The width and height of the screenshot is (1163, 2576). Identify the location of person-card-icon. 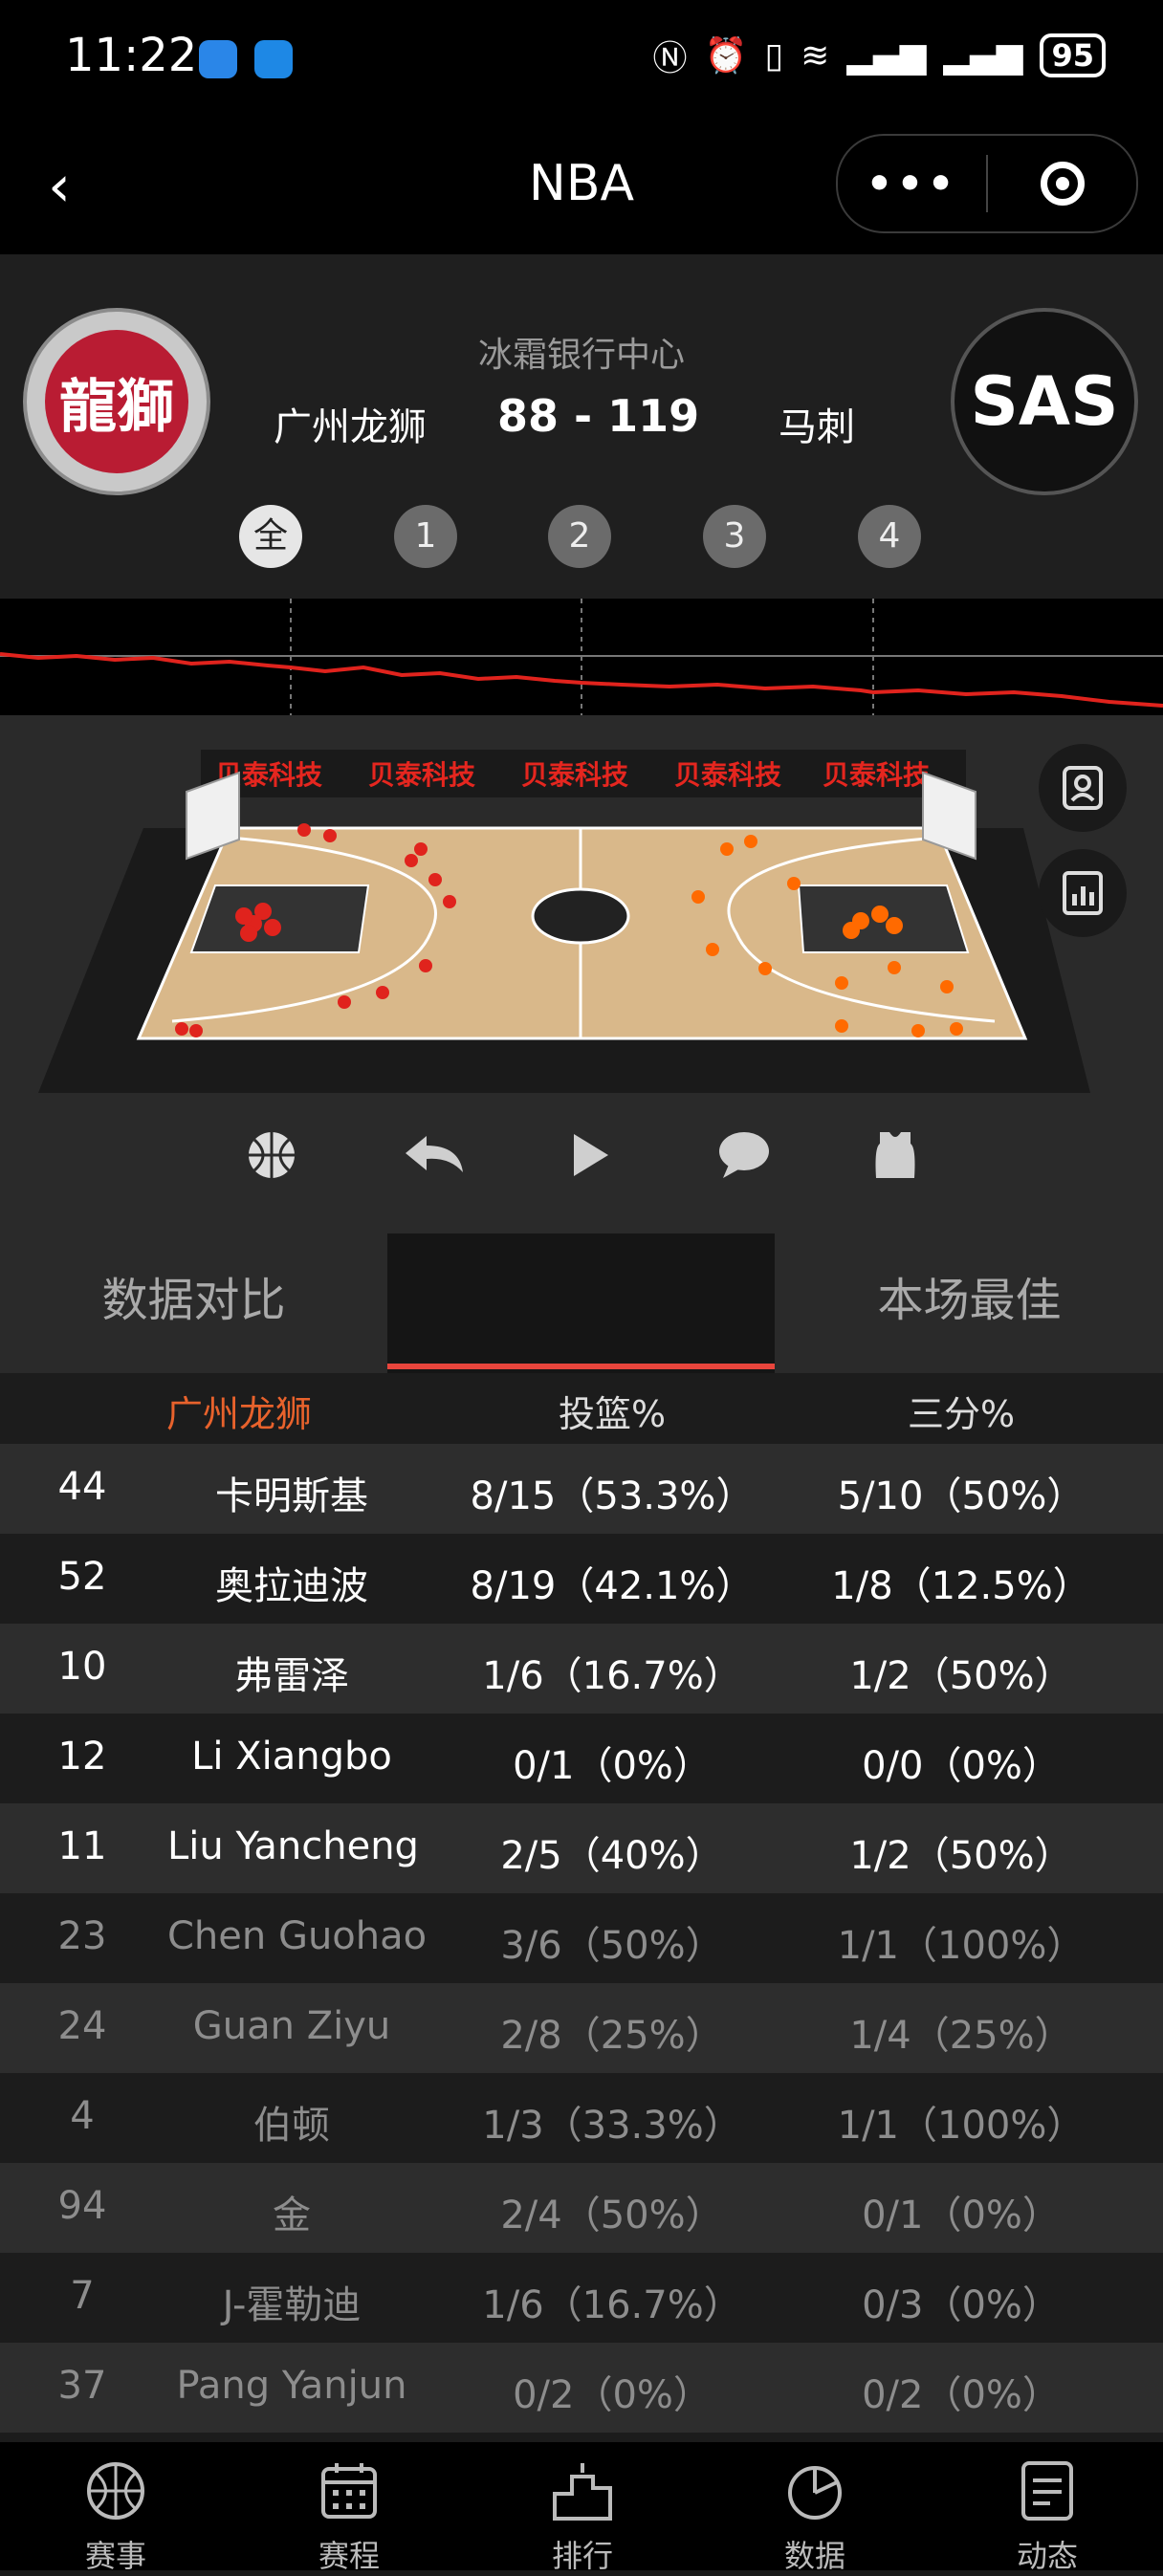
(1083, 788).